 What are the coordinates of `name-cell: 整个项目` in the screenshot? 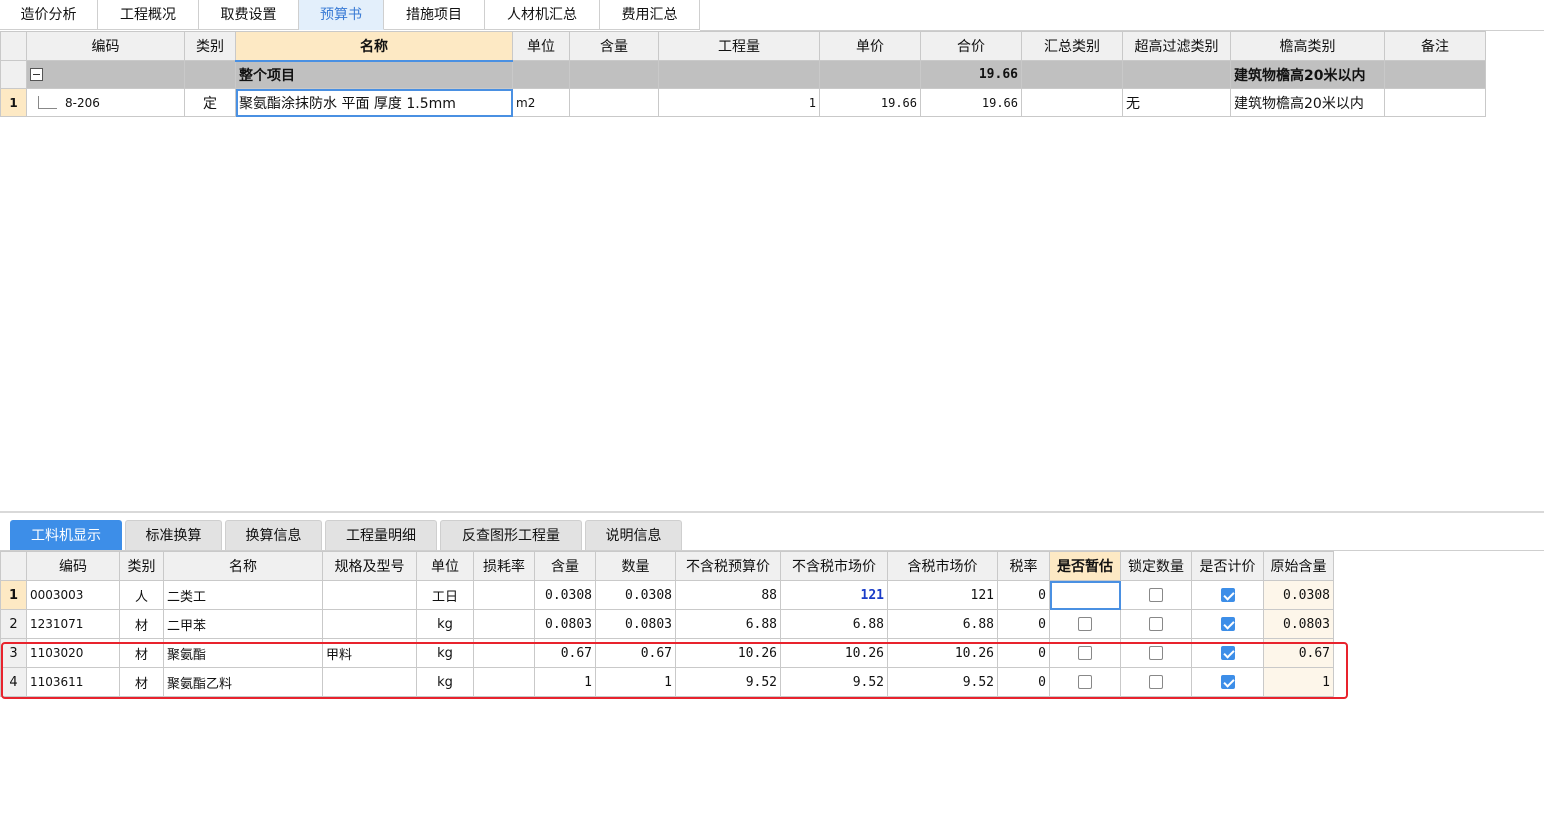 It's located at (374, 74).